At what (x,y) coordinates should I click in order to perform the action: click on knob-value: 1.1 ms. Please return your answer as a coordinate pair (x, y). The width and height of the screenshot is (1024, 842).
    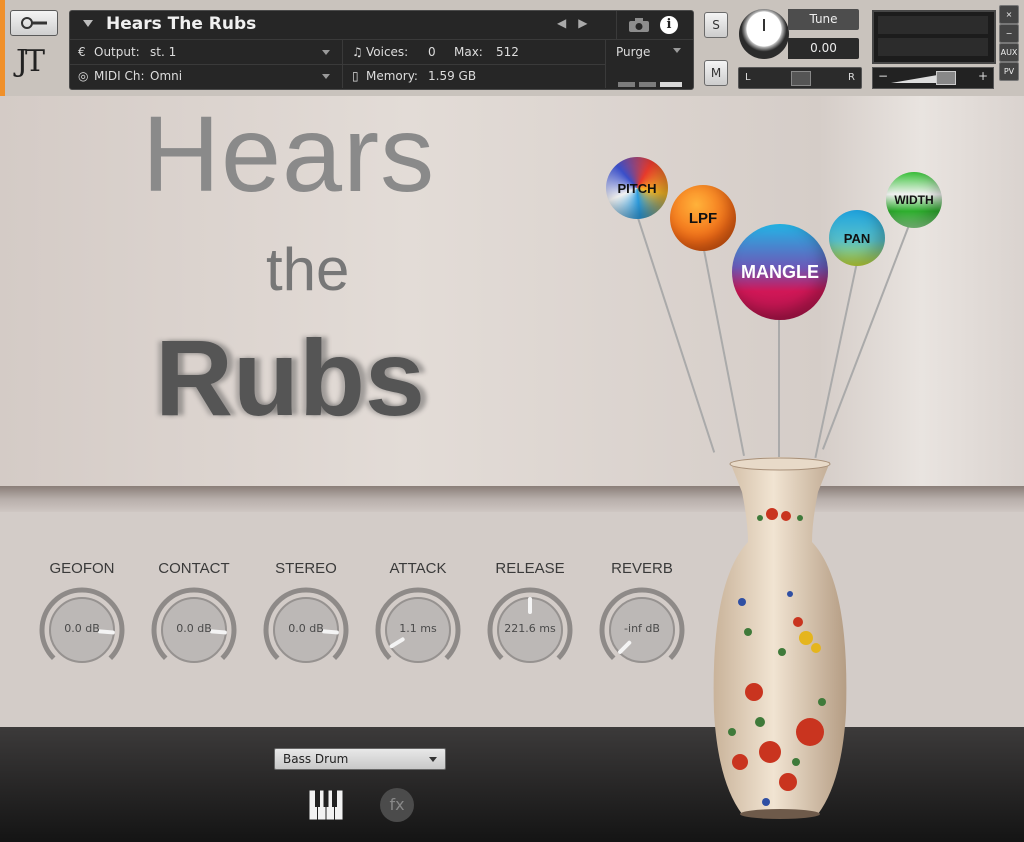
    Looking at the image, I should click on (418, 628).